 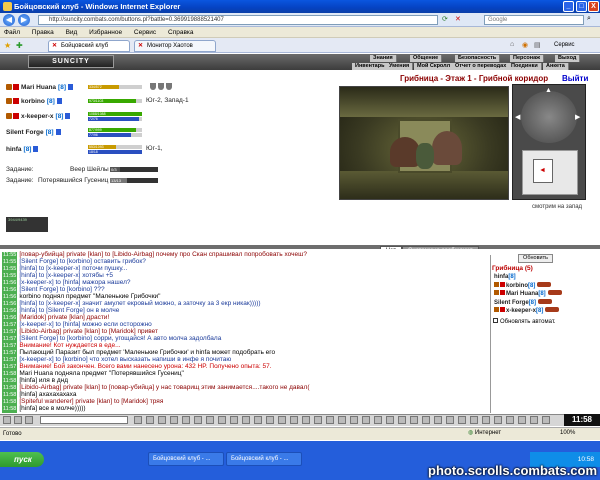 I want to click on nav-exit: Выход, so click(x=568, y=58).